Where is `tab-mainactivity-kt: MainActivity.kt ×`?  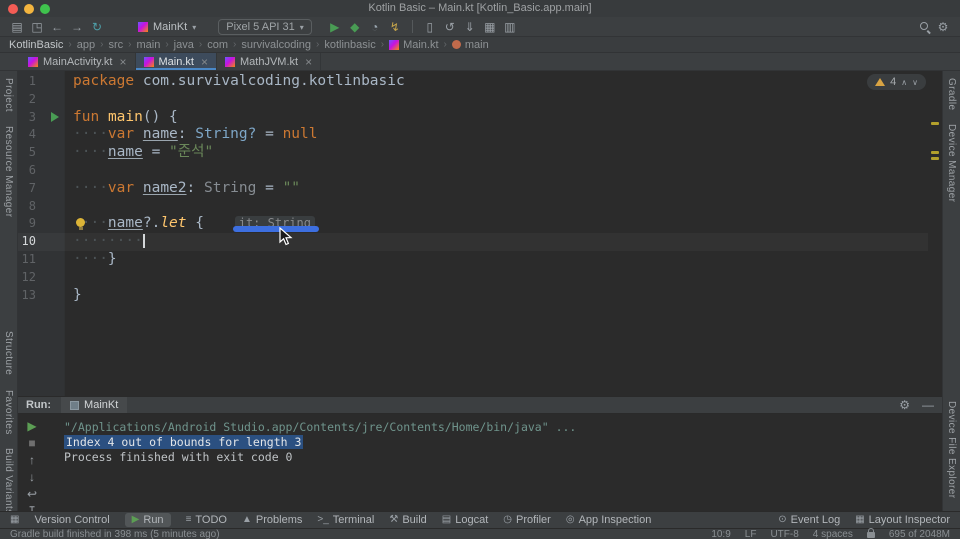 tab-mainactivity-kt: MainActivity.kt × is located at coordinates (78, 61).